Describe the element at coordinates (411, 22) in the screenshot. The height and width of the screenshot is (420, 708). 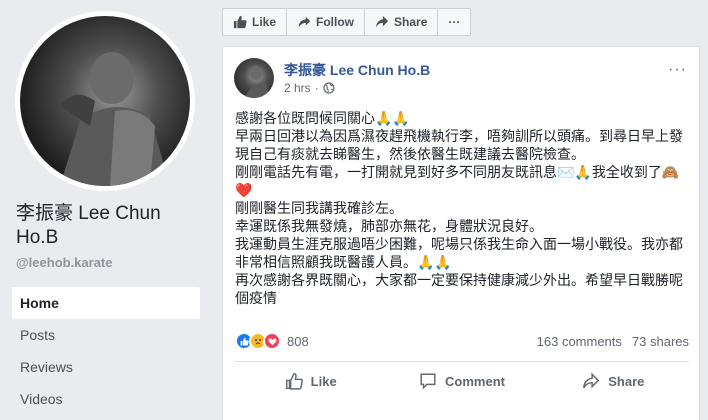
I see `share-page-label: Share` at that location.